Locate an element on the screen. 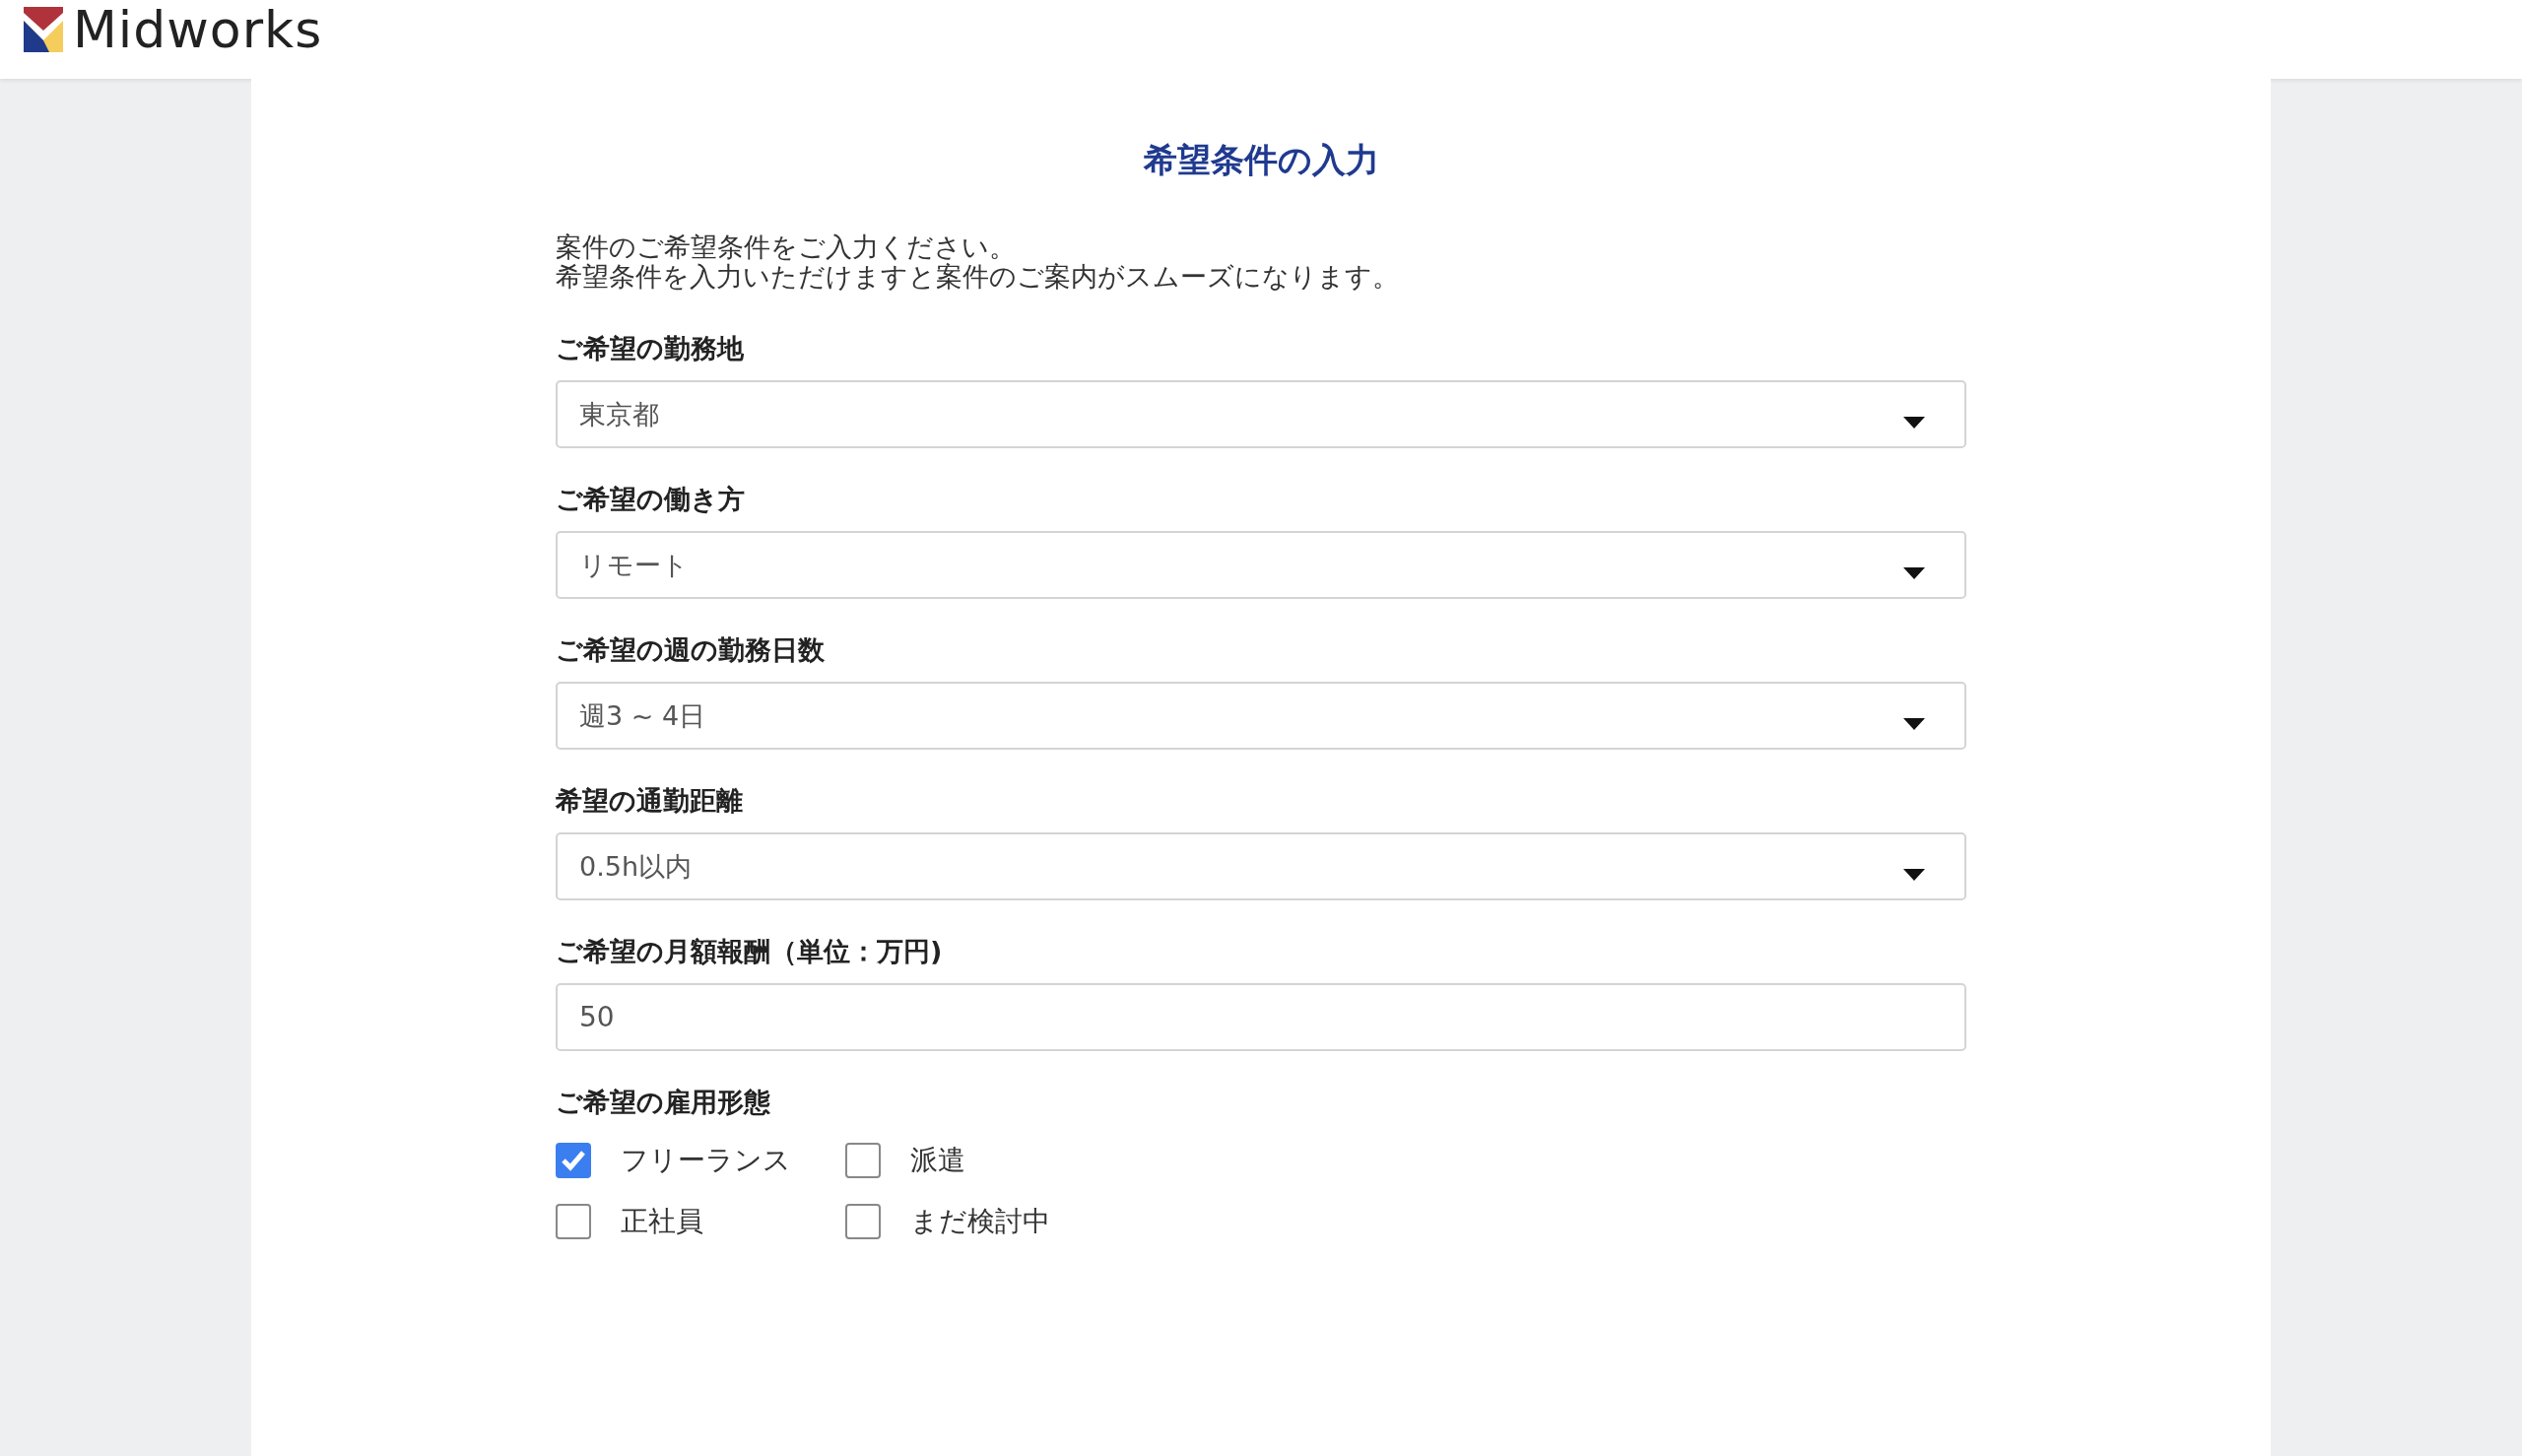 This screenshot has height=1456, width=2522. field-label: ご希望の働き方 is located at coordinates (651, 499).